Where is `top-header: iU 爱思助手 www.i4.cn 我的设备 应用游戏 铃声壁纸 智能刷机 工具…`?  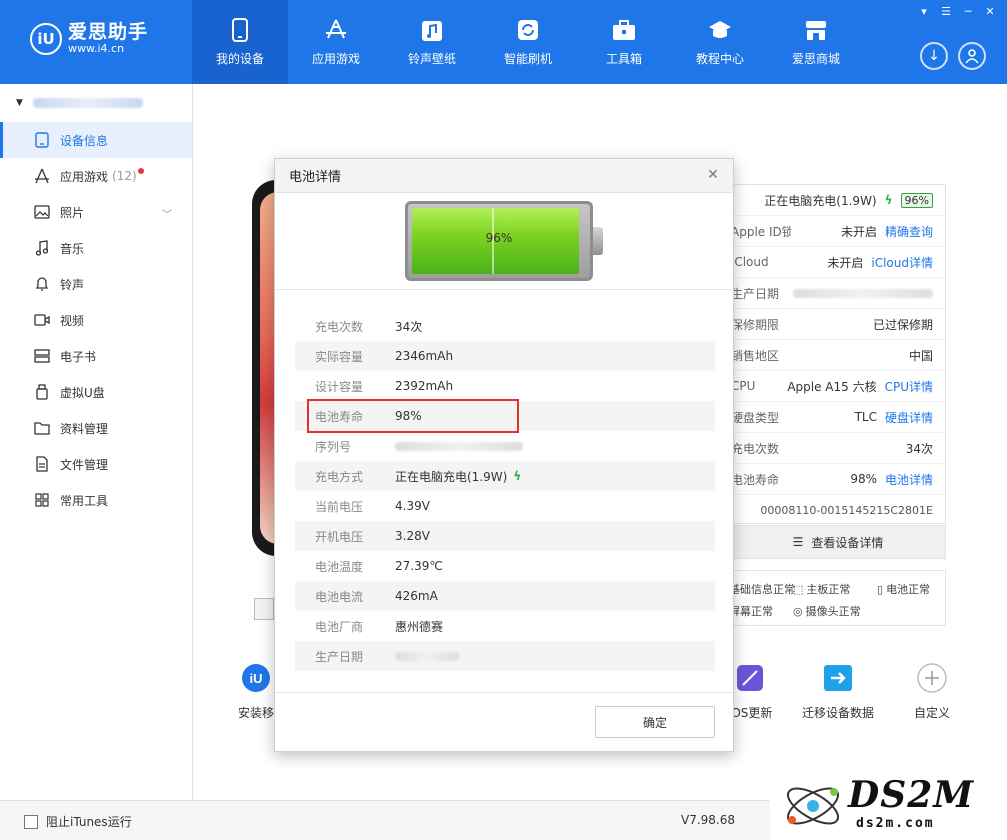 top-header: iU 爱思助手 www.i4.cn 我的设备 应用游戏 铃声壁纸 智能刷机 工具… is located at coordinates (503, 42).